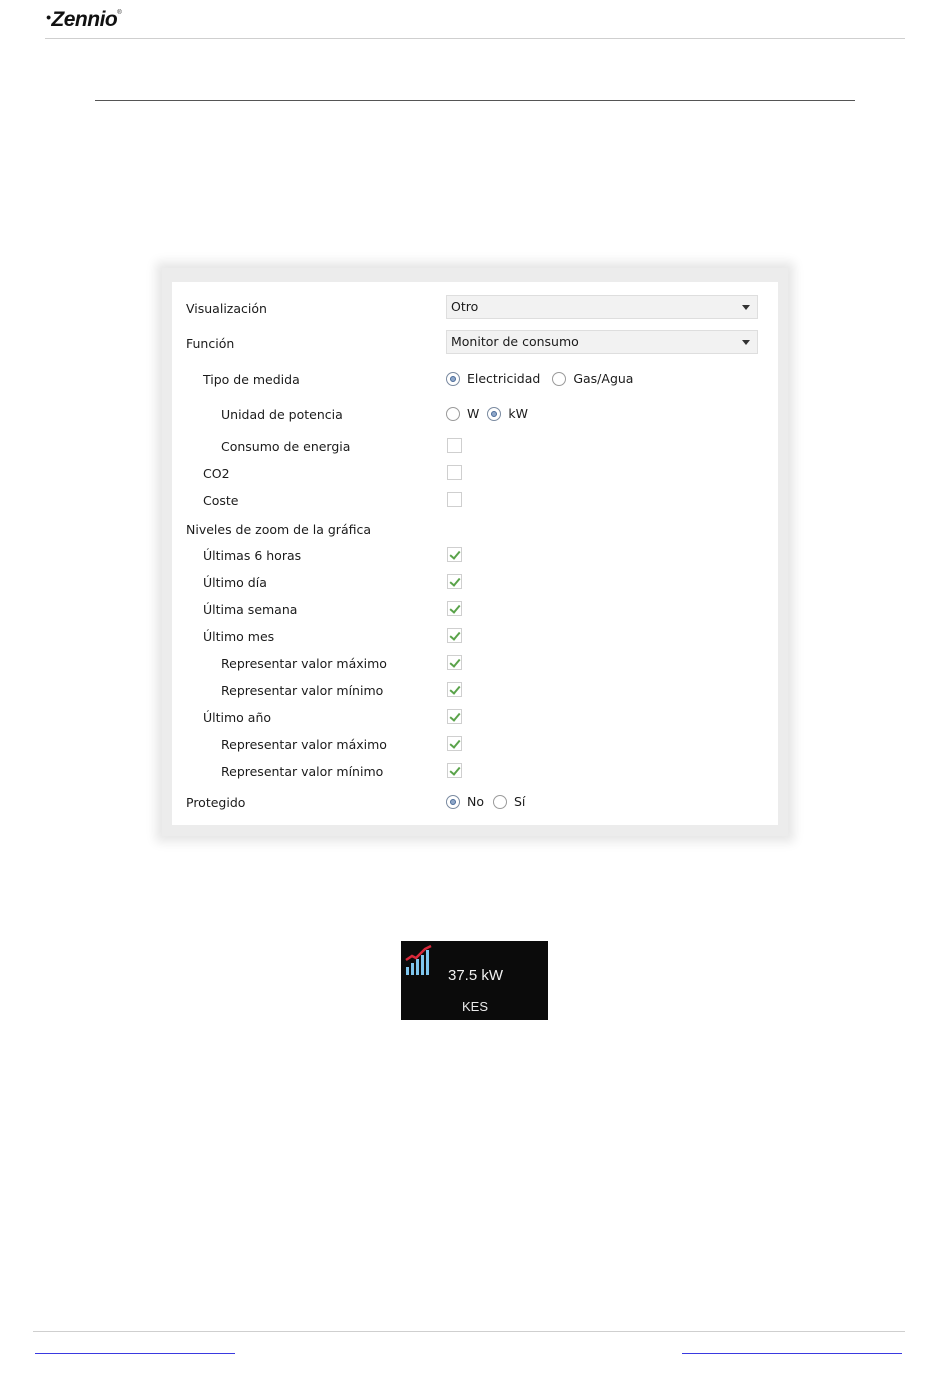 This screenshot has width=950, height=1387. I want to click on header-divider, so click(475, 38).